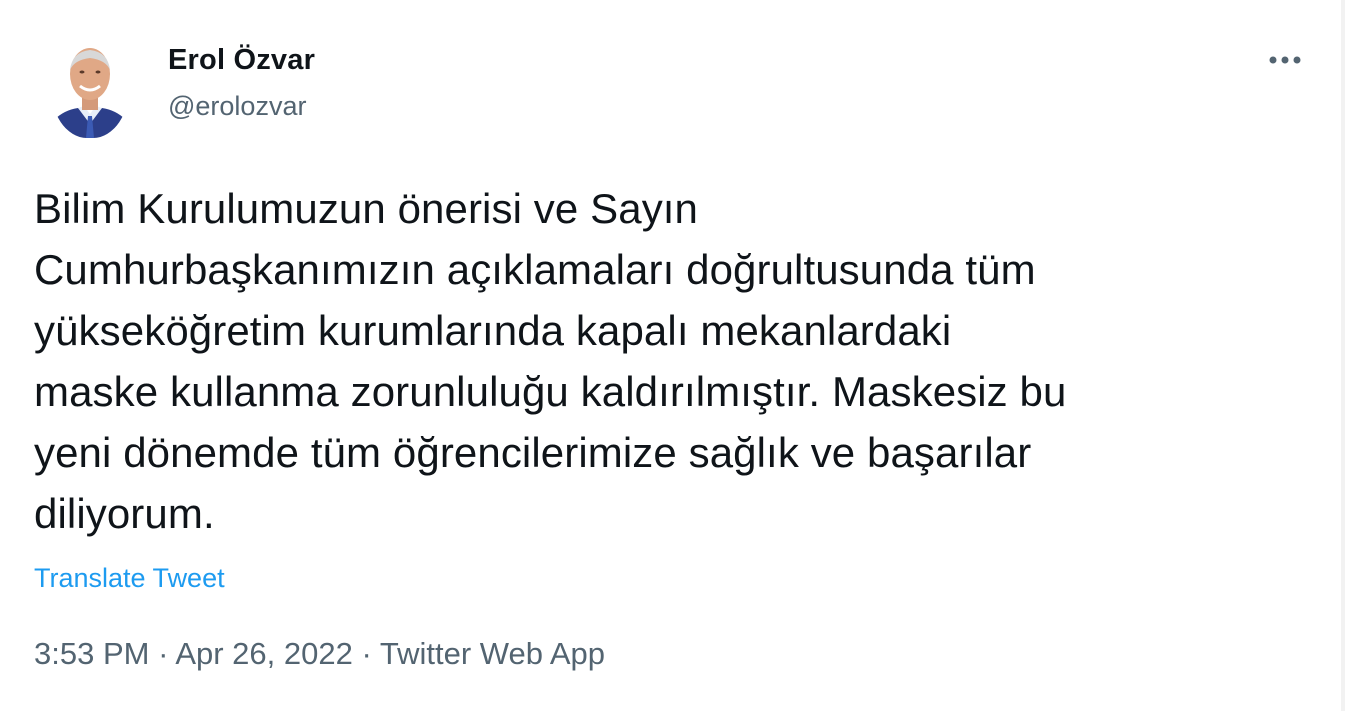  I want to click on tweet-source: Twitter Web App, so click(492, 653).